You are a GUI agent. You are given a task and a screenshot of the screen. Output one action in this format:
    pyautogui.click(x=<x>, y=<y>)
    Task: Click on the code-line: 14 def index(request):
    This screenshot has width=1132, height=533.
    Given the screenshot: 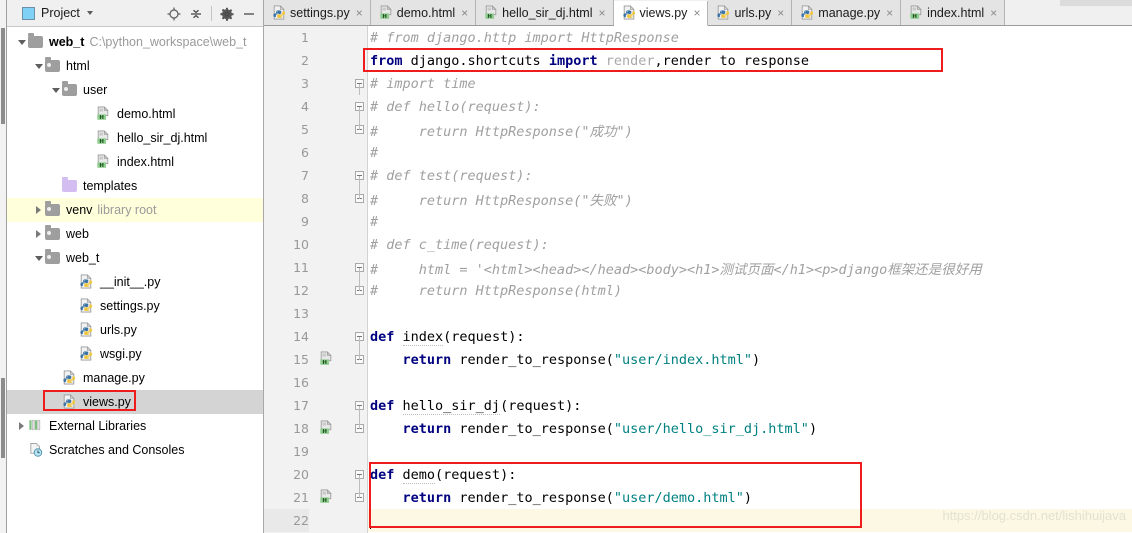 What is the action you would take?
    pyautogui.click(x=698, y=336)
    